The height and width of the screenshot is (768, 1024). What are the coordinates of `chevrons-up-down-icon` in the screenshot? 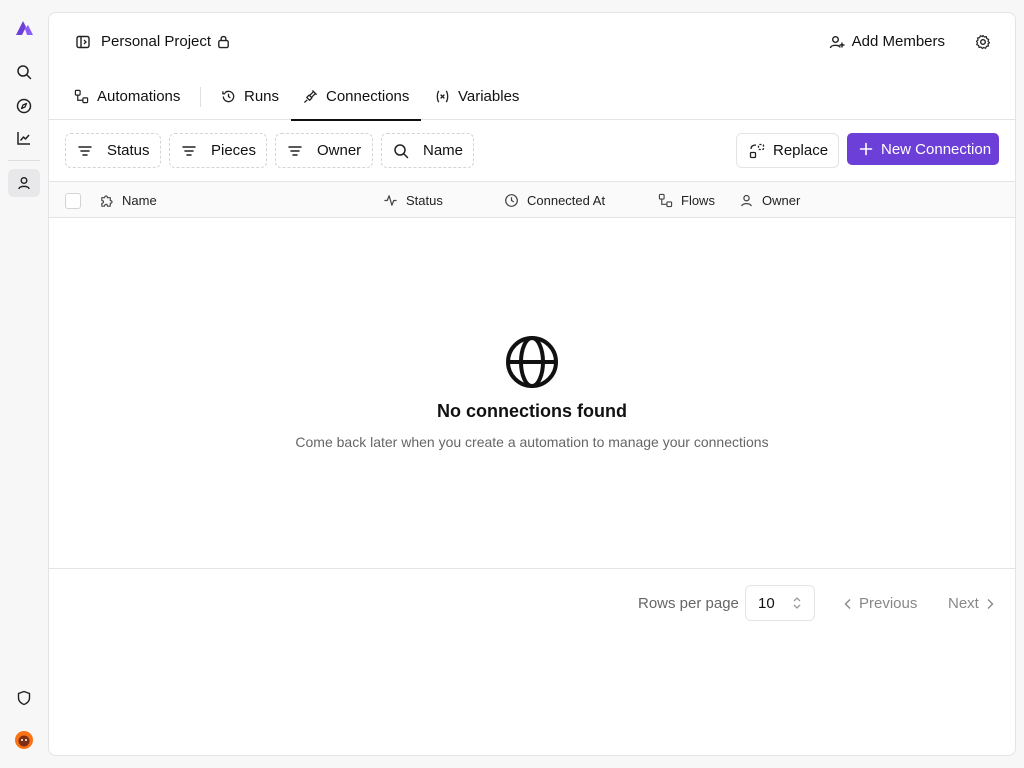 It's located at (797, 603).